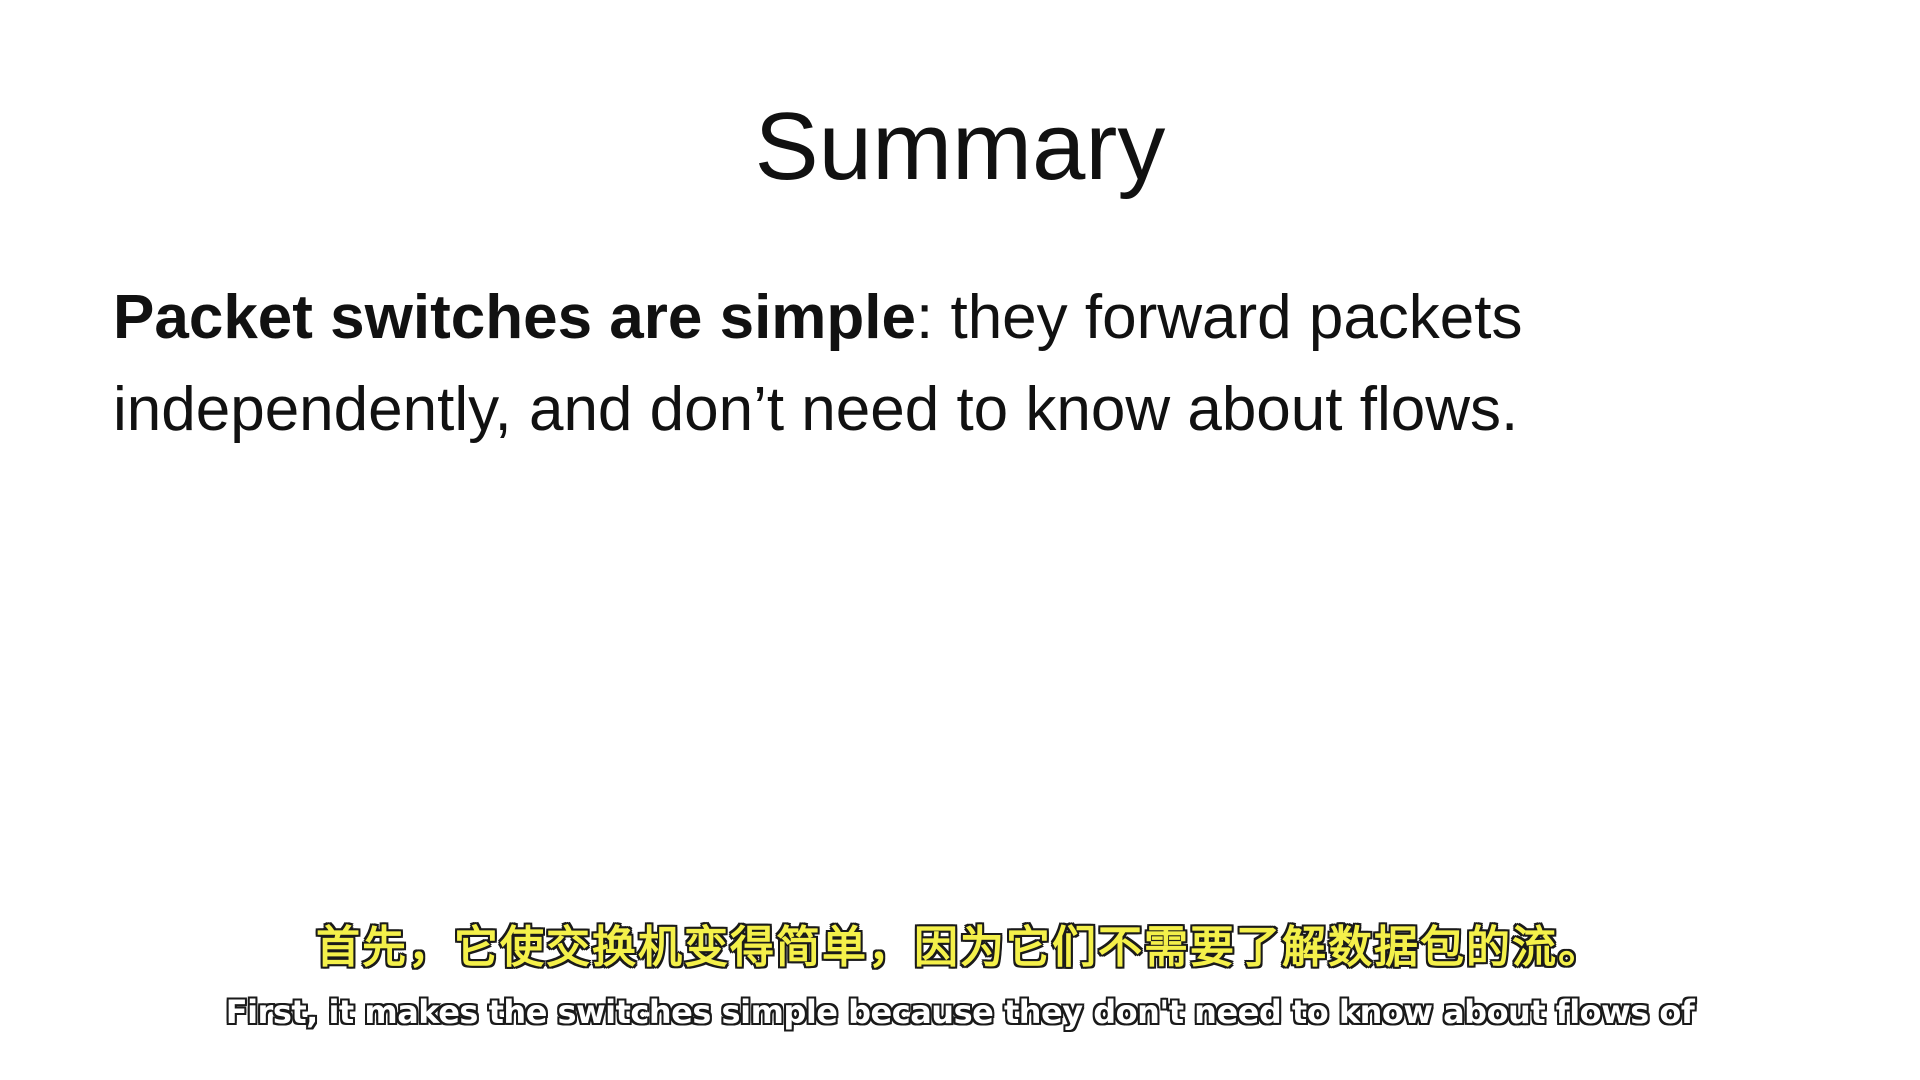 This screenshot has height=1080, width=1920. What do you see at coordinates (960, 146) in the screenshot?
I see `slide-title: Summary` at bounding box center [960, 146].